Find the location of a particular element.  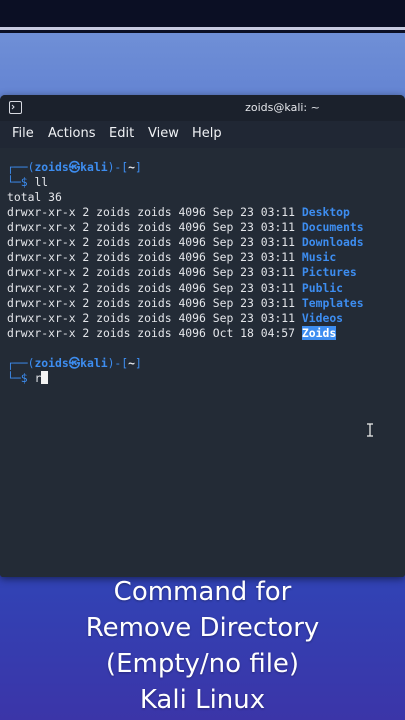

caption-line-2: Remove Directory is located at coordinates (202, 628).